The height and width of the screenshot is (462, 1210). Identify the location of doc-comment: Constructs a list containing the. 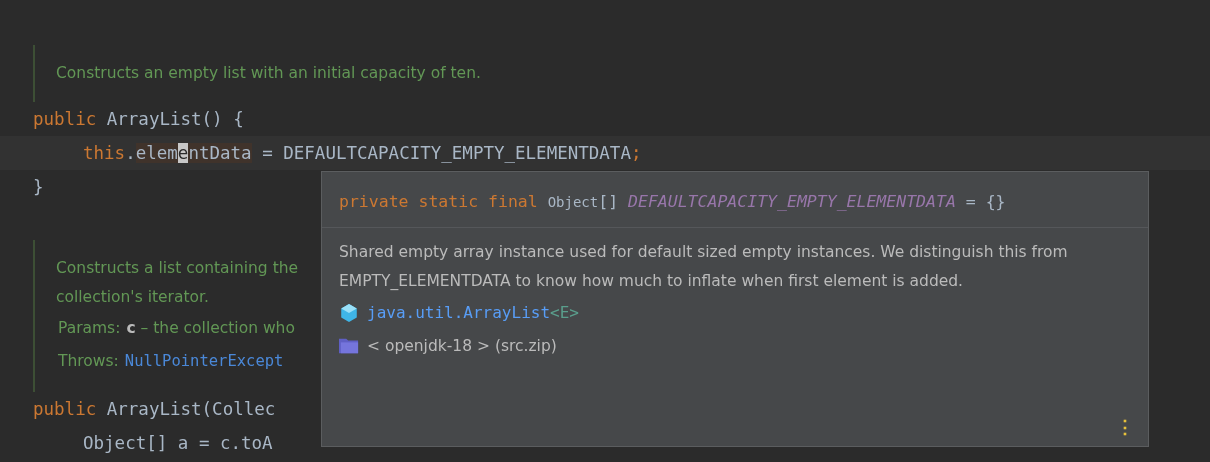
(177, 268).